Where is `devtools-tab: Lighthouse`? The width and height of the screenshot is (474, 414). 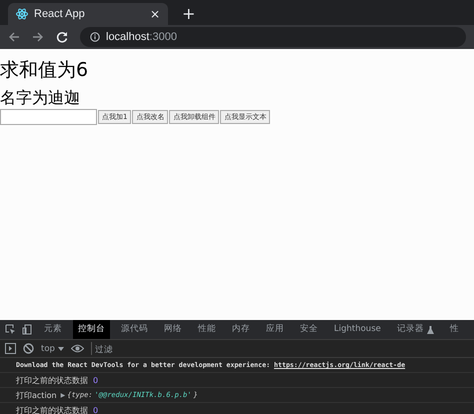 devtools-tab: Lighthouse is located at coordinates (357, 329).